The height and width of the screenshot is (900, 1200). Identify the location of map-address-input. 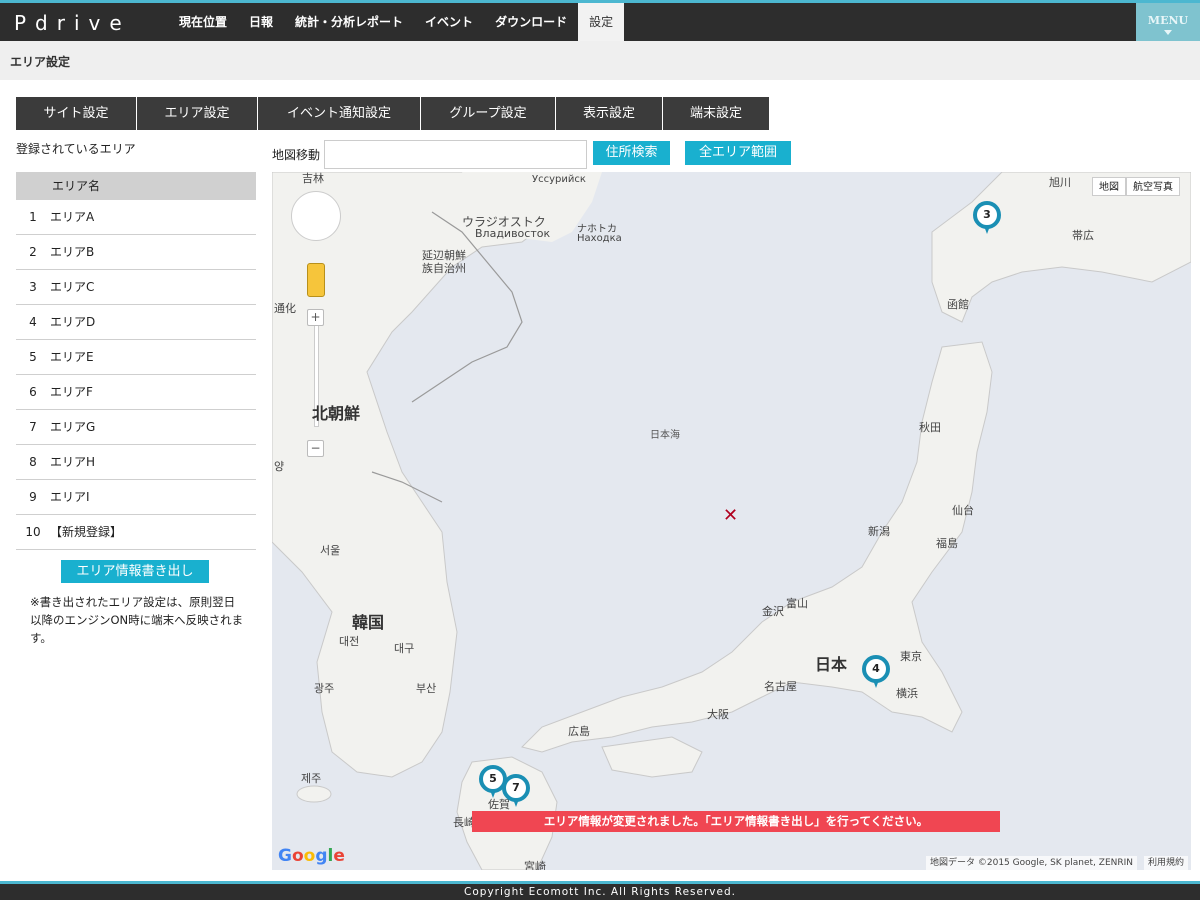
(455, 154).